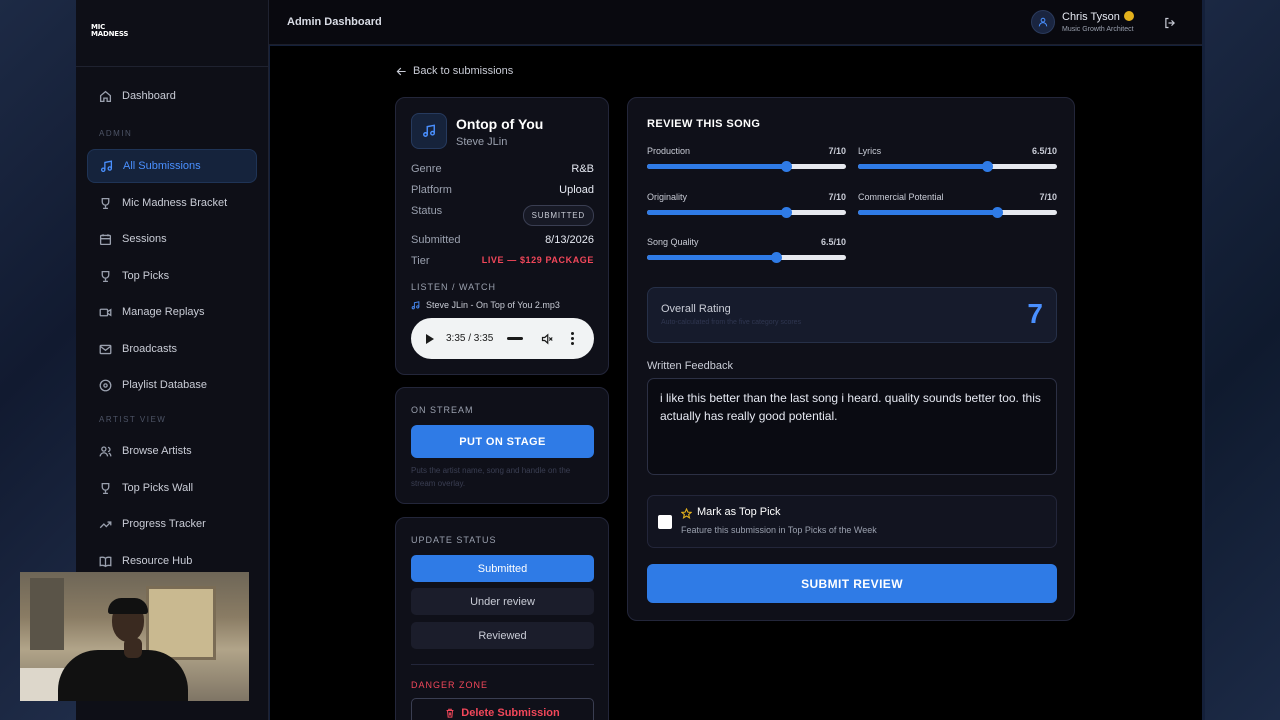 This screenshot has width=1280, height=720. Describe the element at coordinates (537, 260) in the screenshot. I see `tier-value: LIVE — $129 PACKAGE` at that location.